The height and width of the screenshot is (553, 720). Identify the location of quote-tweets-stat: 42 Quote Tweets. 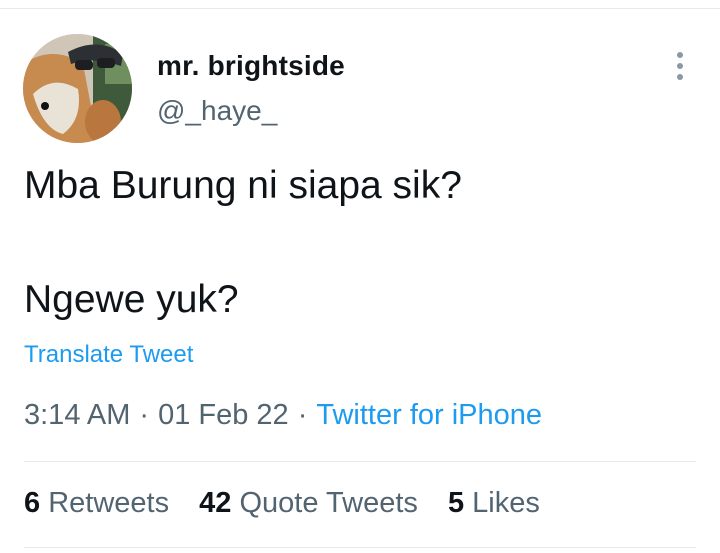
(308, 503).